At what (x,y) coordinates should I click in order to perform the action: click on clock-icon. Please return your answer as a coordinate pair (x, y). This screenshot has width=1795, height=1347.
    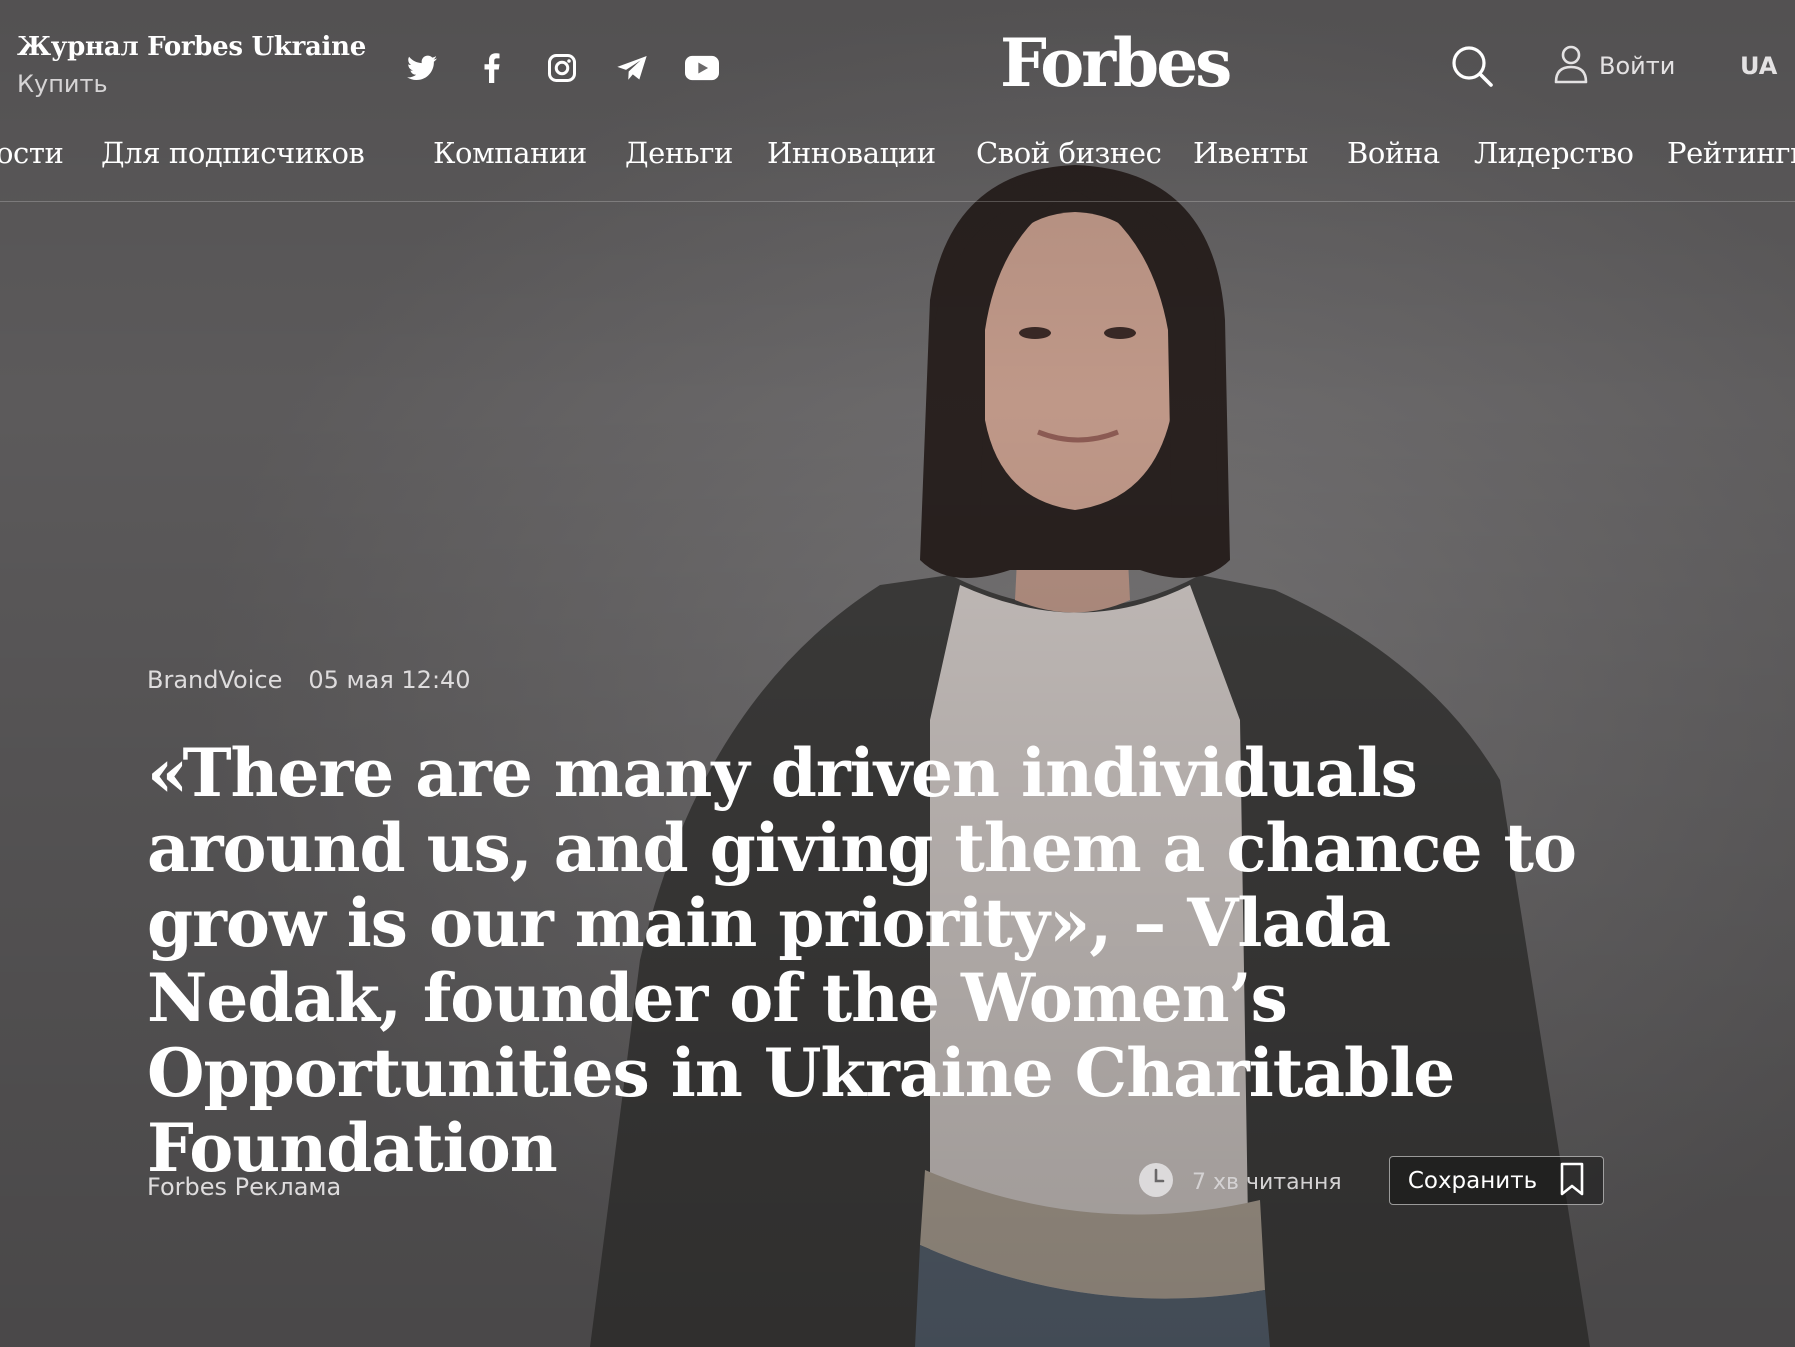
    Looking at the image, I should click on (1156, 1182).